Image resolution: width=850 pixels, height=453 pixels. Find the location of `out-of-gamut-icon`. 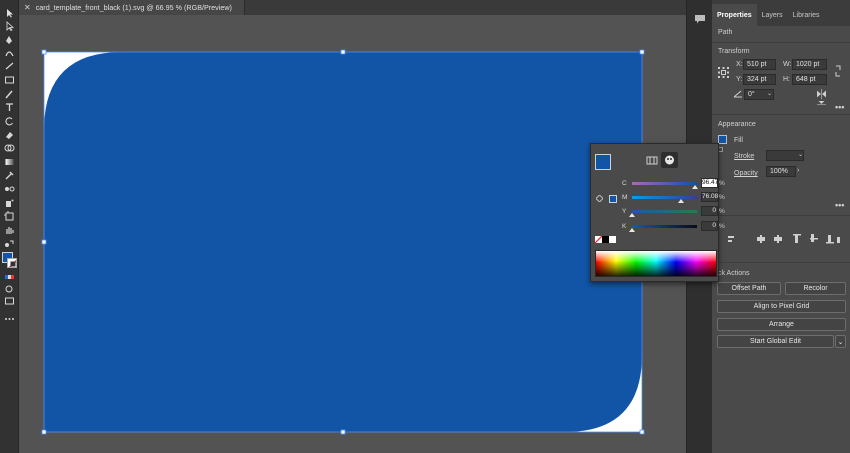

out-of-gamut-icon is located at coordinates (599, 198).